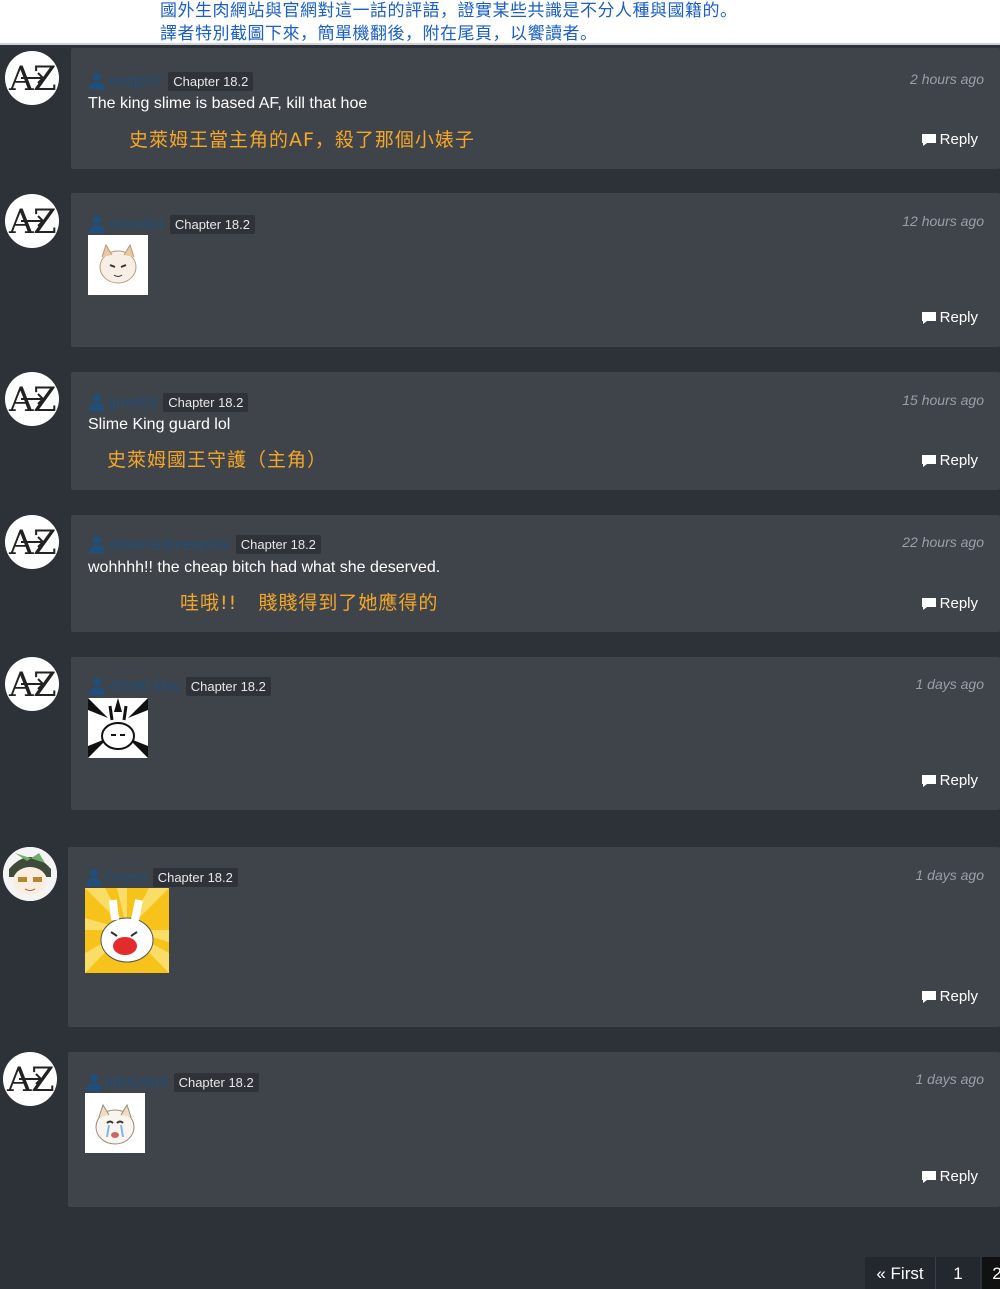 The image size is (1000, 1289). Describe the element at coordinates (126, 877) in the screenshot. I see `username-link: Green` at that location.